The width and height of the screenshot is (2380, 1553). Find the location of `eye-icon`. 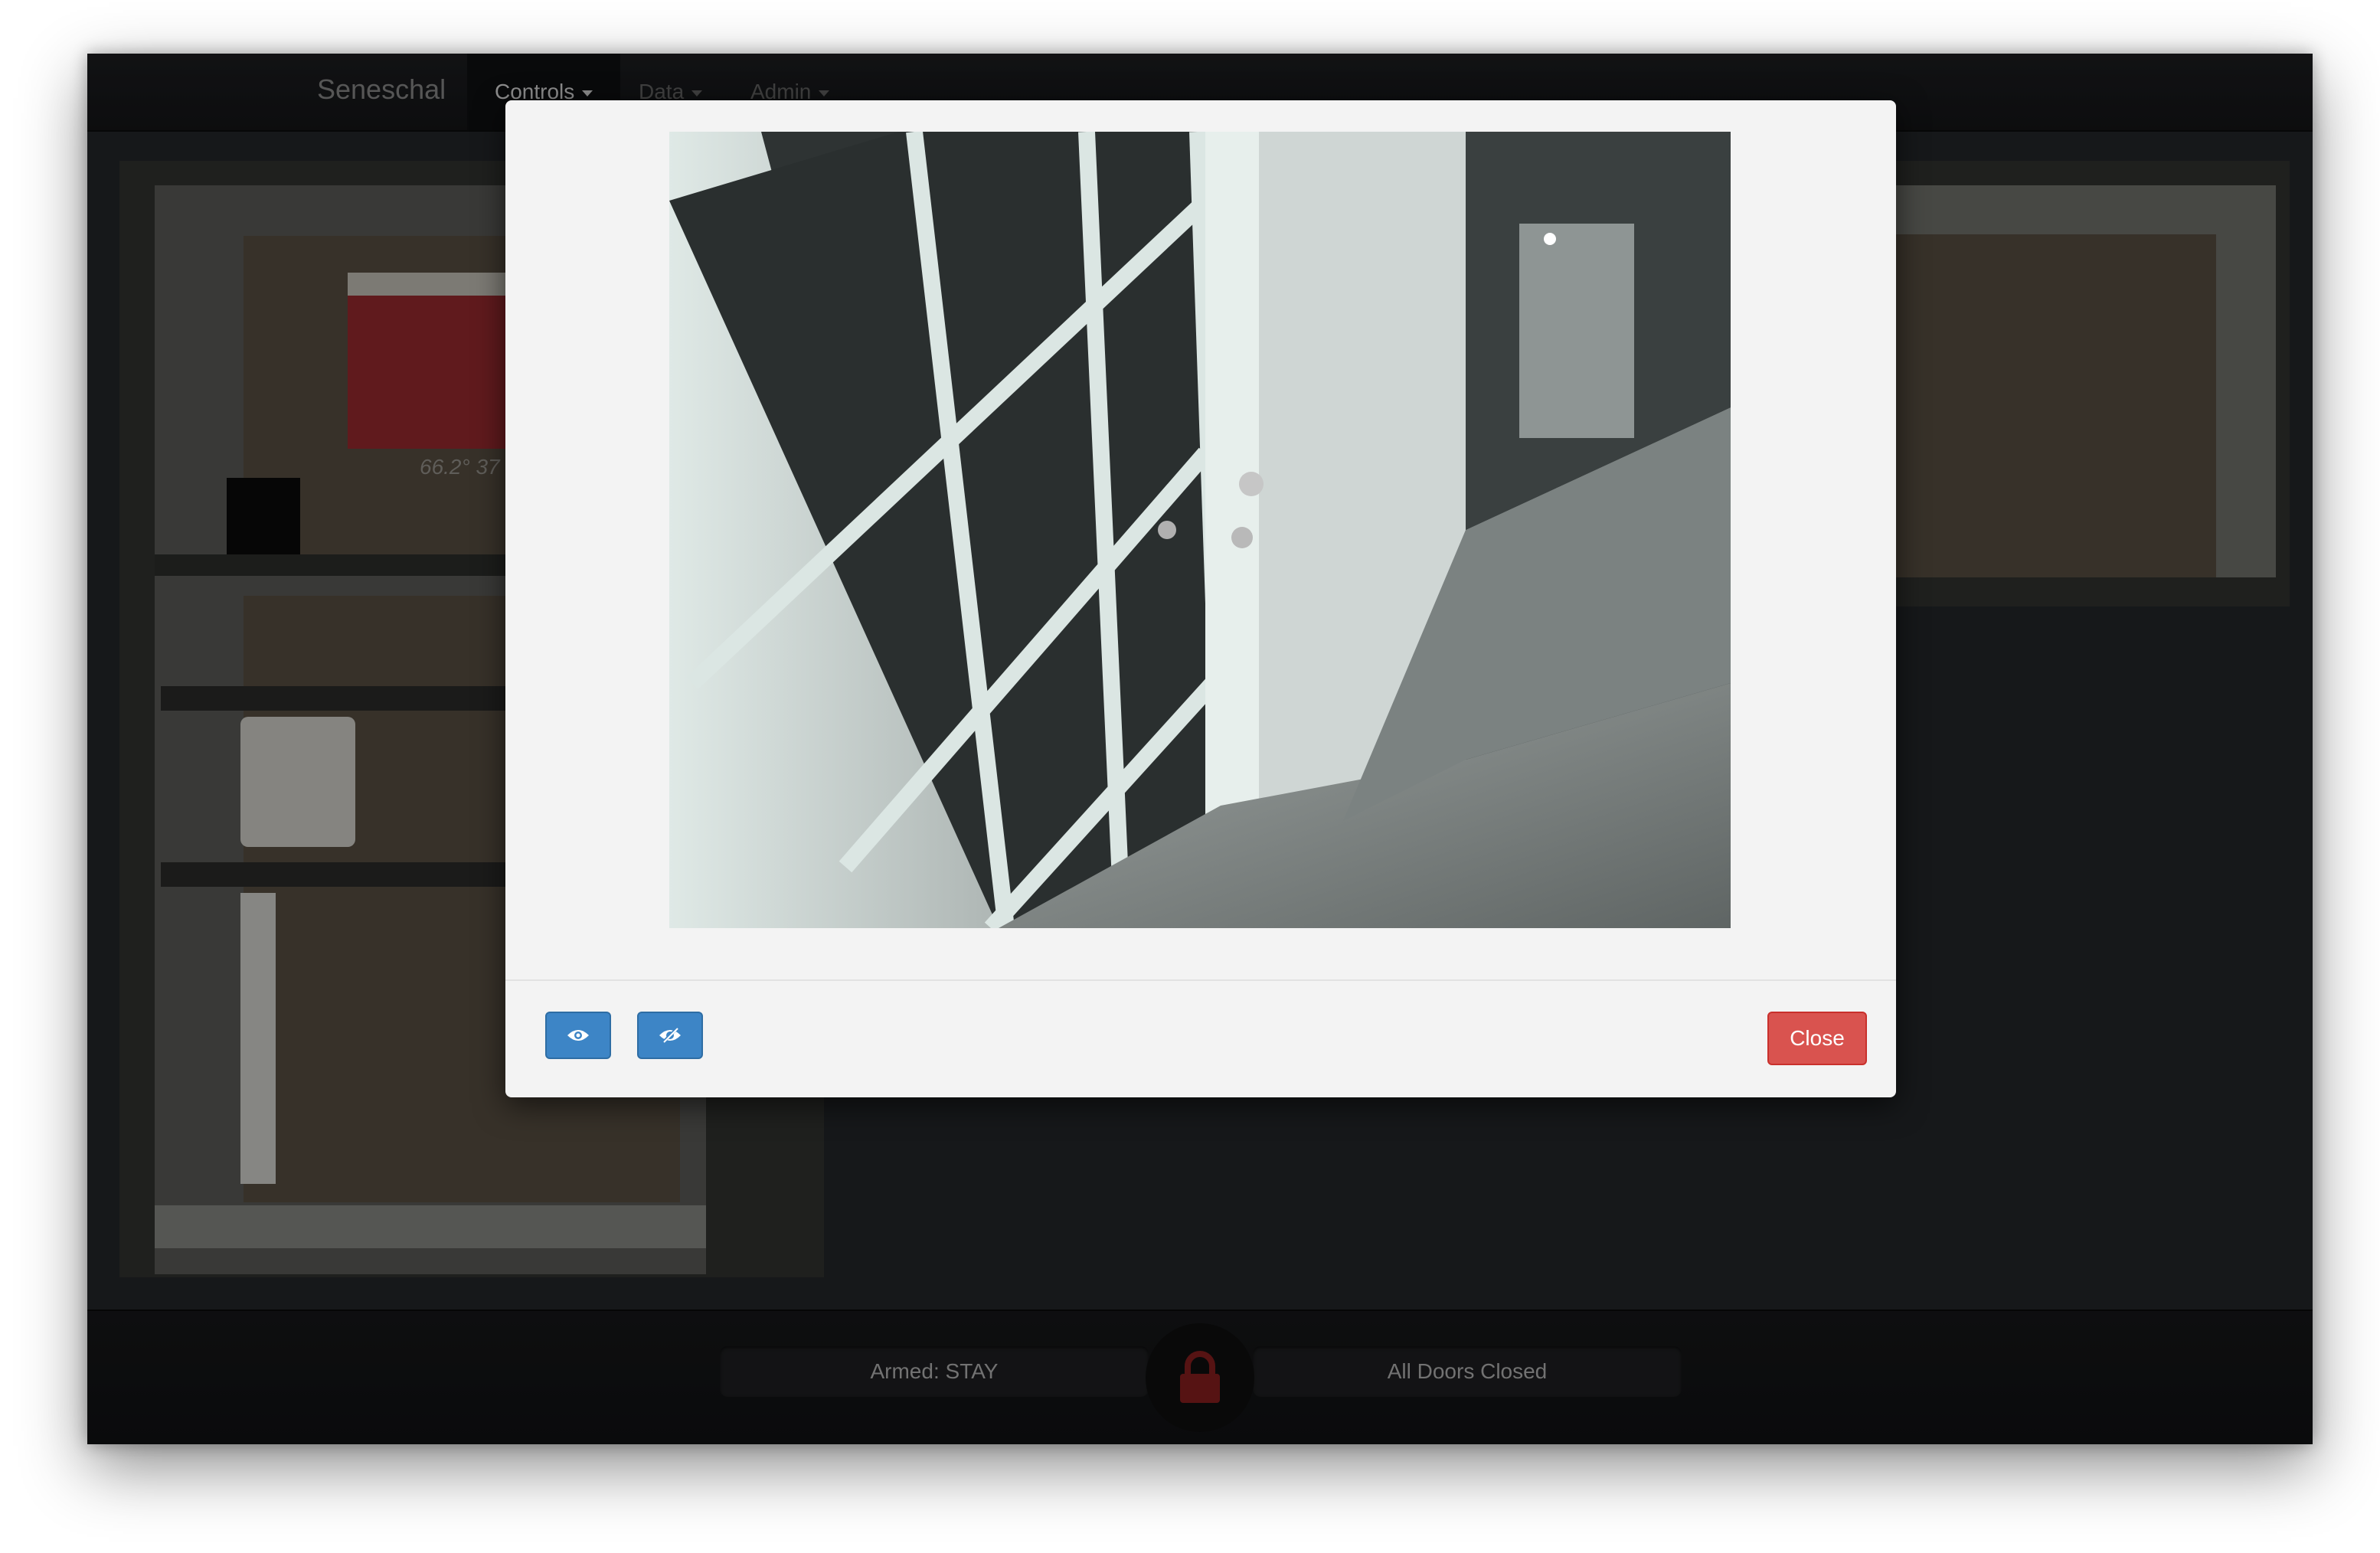

eye-icon is located at coordinates (578, 1035).